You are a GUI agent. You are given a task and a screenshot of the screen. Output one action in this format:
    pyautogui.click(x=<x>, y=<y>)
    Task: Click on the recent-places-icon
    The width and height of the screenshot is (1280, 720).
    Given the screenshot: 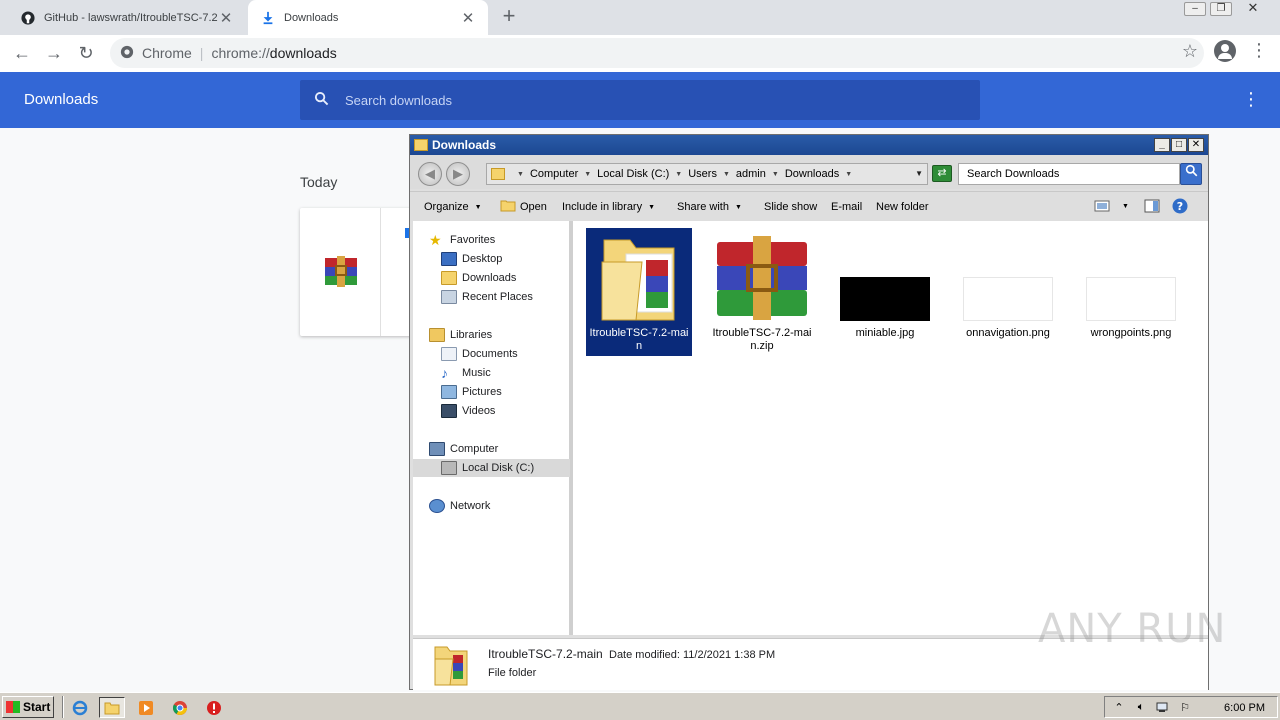 What is the action you would take?
    pyautogui.click(x=449, y=297)
    